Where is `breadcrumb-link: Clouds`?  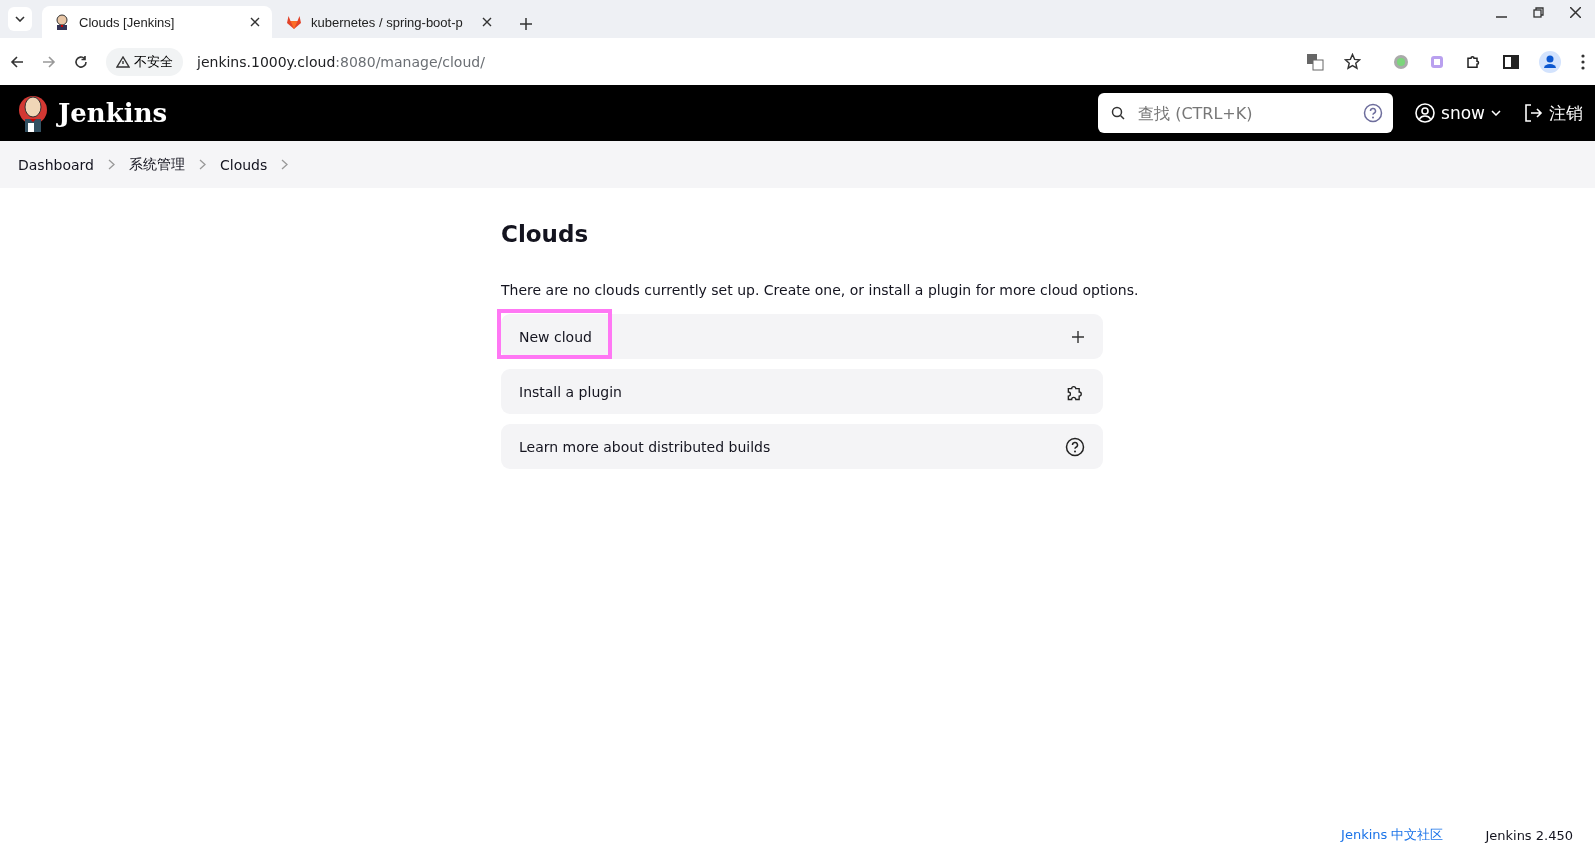
breadcrumb-link: Clouds is located at coordinates (243, 164).